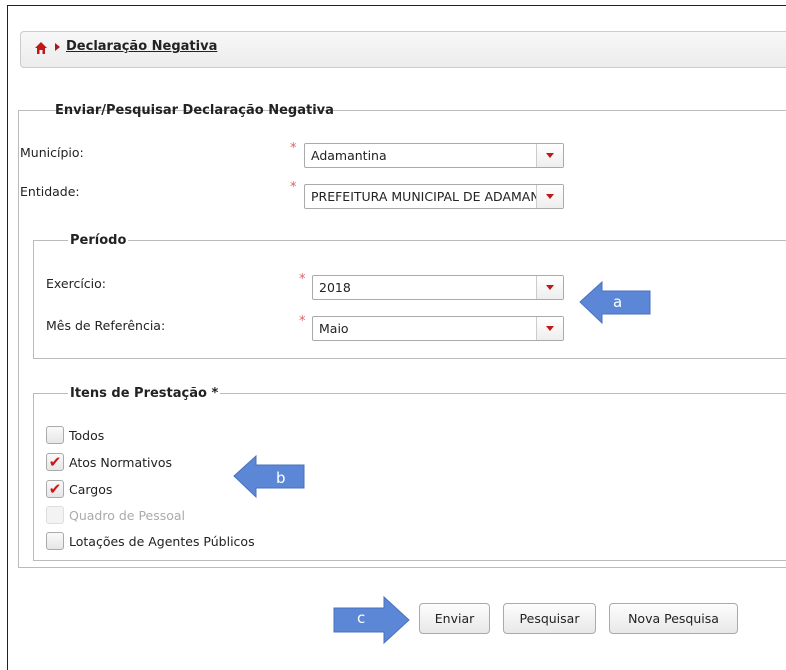  Describe the element at coordinates (334, 328) in the screenshot. I see `mes-value: Maio` at that location.